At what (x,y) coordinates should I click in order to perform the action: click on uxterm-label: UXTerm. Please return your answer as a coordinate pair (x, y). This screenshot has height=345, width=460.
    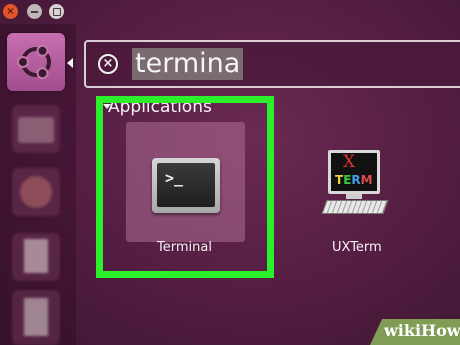
    Looking at the image, I should click on (357, 248).